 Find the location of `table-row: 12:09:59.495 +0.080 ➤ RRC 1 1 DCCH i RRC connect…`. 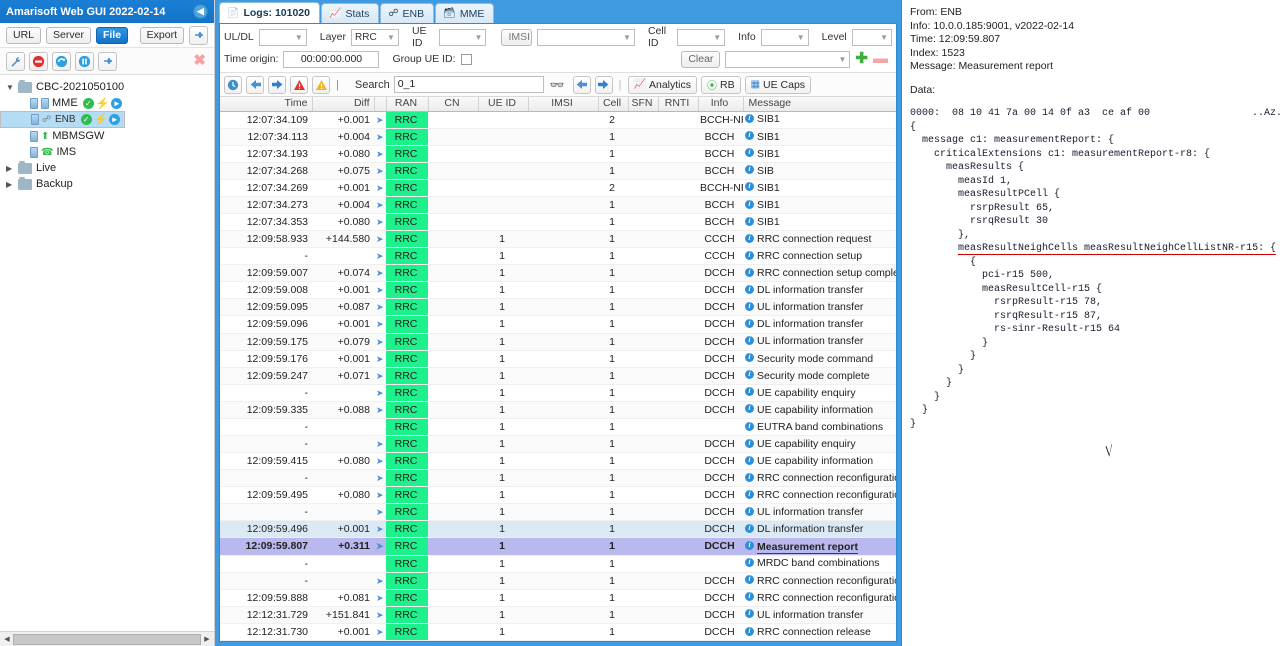

table-row: 12:09:59.495 +0.080 ➤ RRC 1 1 DCCH i RRC connect… is located at coordinates (558, 495).